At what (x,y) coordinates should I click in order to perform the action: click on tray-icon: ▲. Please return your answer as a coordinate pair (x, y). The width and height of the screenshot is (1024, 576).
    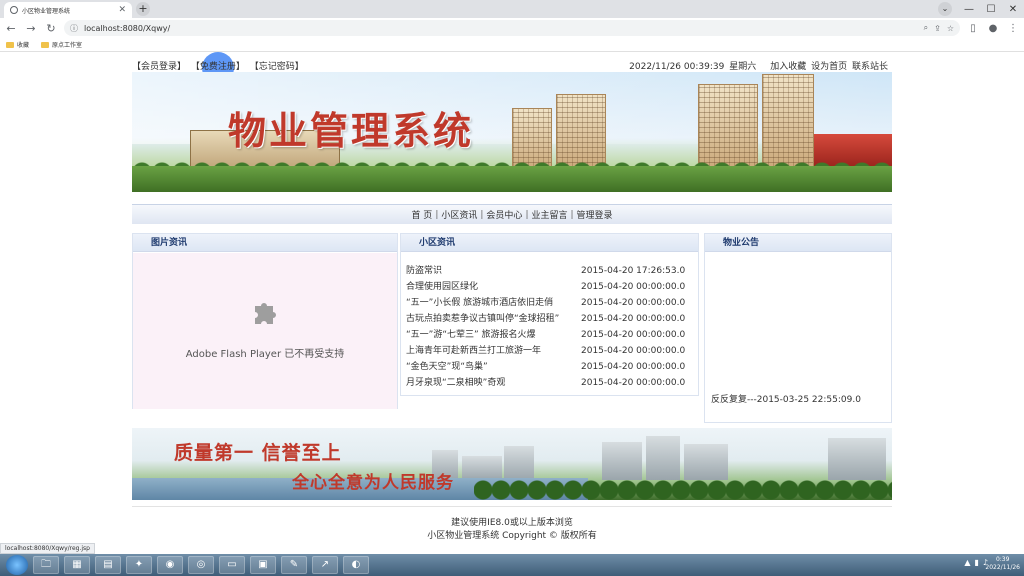
    Looking at the image, I should click on (967, 562).